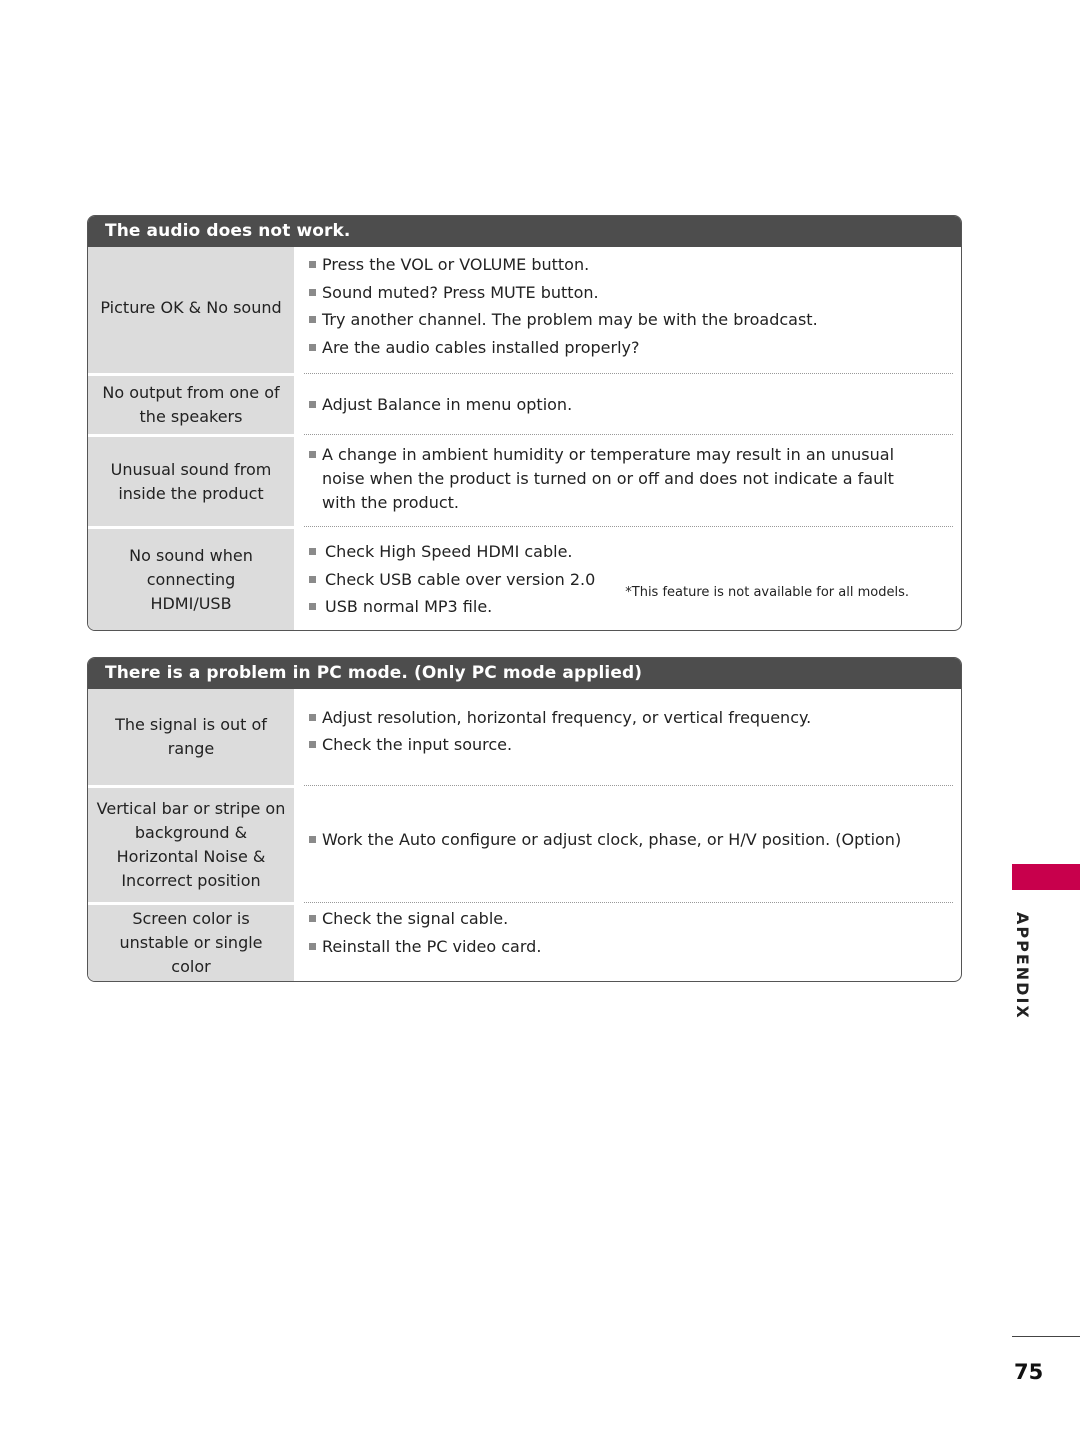 The height and width of the screenshot is (1439, 1080). I want to click on solution-item: Check High Speed HDMI cable., so click(629, 552).